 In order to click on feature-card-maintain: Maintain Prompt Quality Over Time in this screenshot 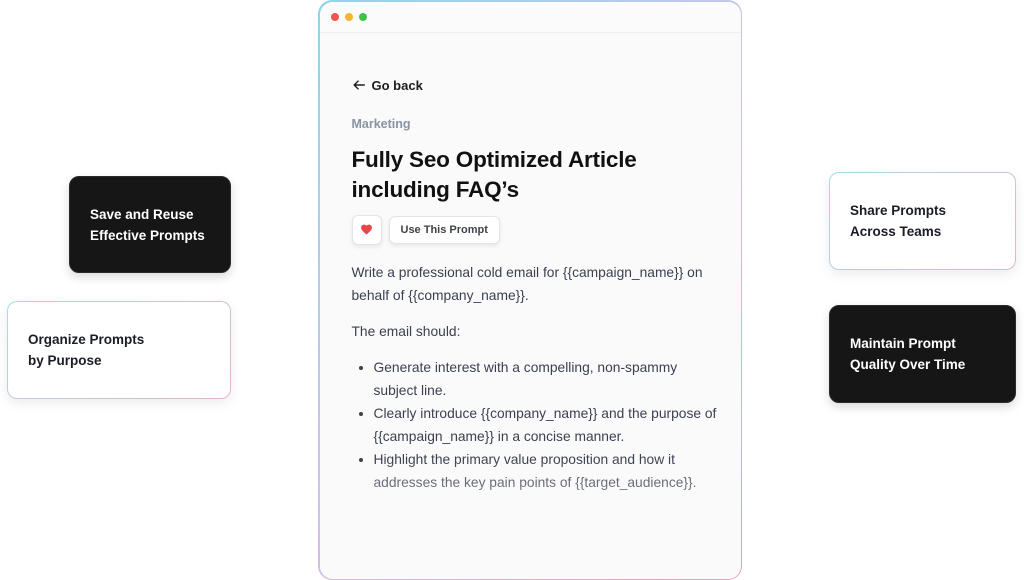, I will do `click(922, 354)`.